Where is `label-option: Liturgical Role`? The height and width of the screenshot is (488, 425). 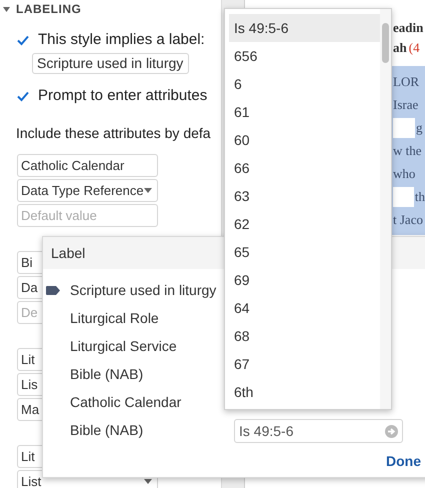 label-option: Liturgical Role is located at coordinates (133, 318).